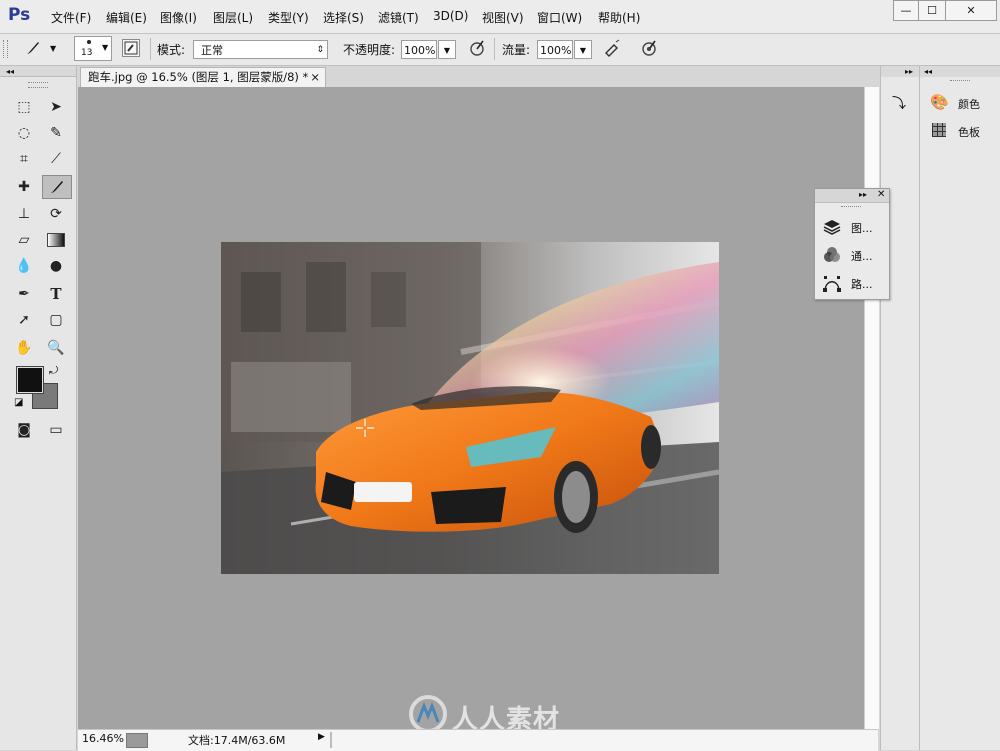 Image resolution: width=1000 pixels, height=751 pixels. Describe the element at coordinates (619, 17) in the screenshot. I see `menu-help: 帮助(H)` at that location.